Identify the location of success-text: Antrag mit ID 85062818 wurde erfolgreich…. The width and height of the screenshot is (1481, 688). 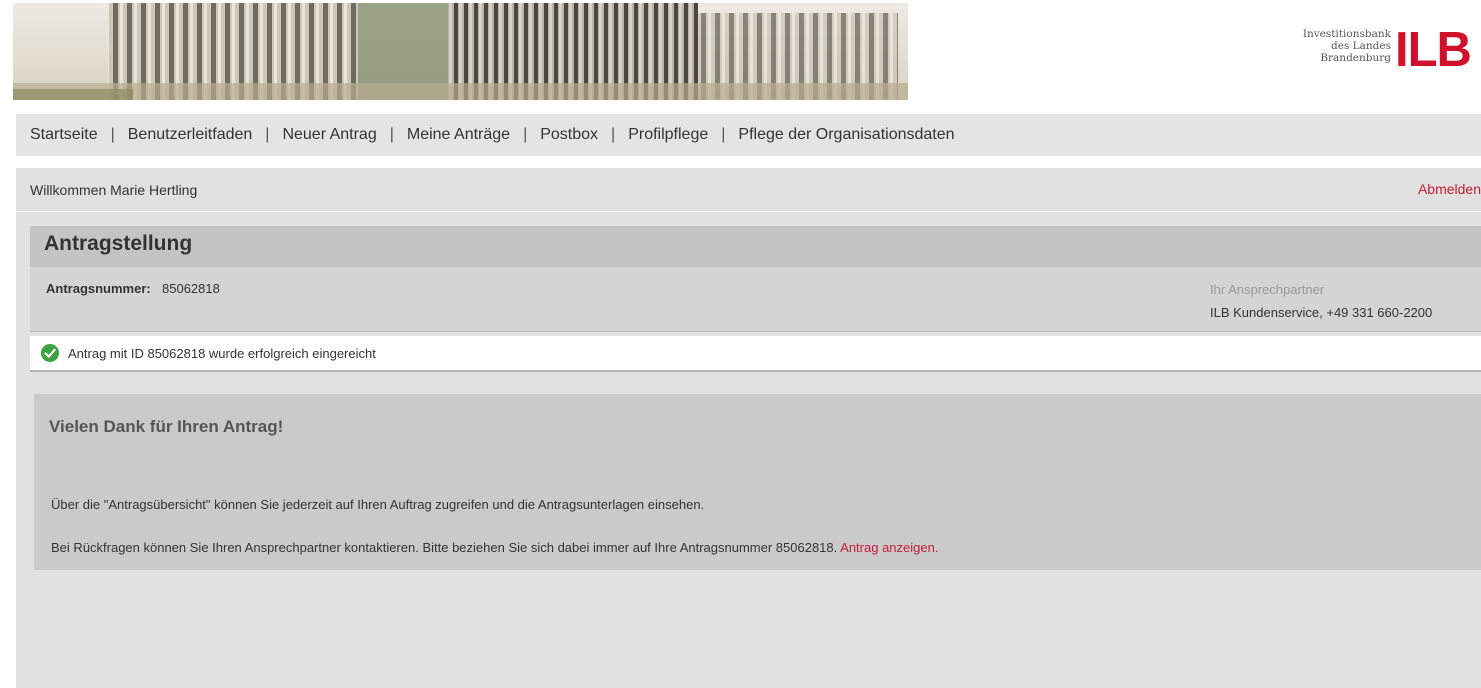
(222, 353).